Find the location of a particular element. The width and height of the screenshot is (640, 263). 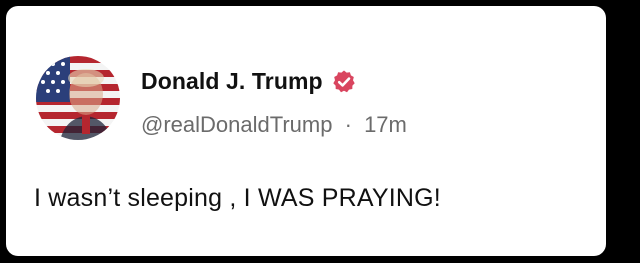

avatar-flag-portrait-icon is located at coordinates (78, 98).